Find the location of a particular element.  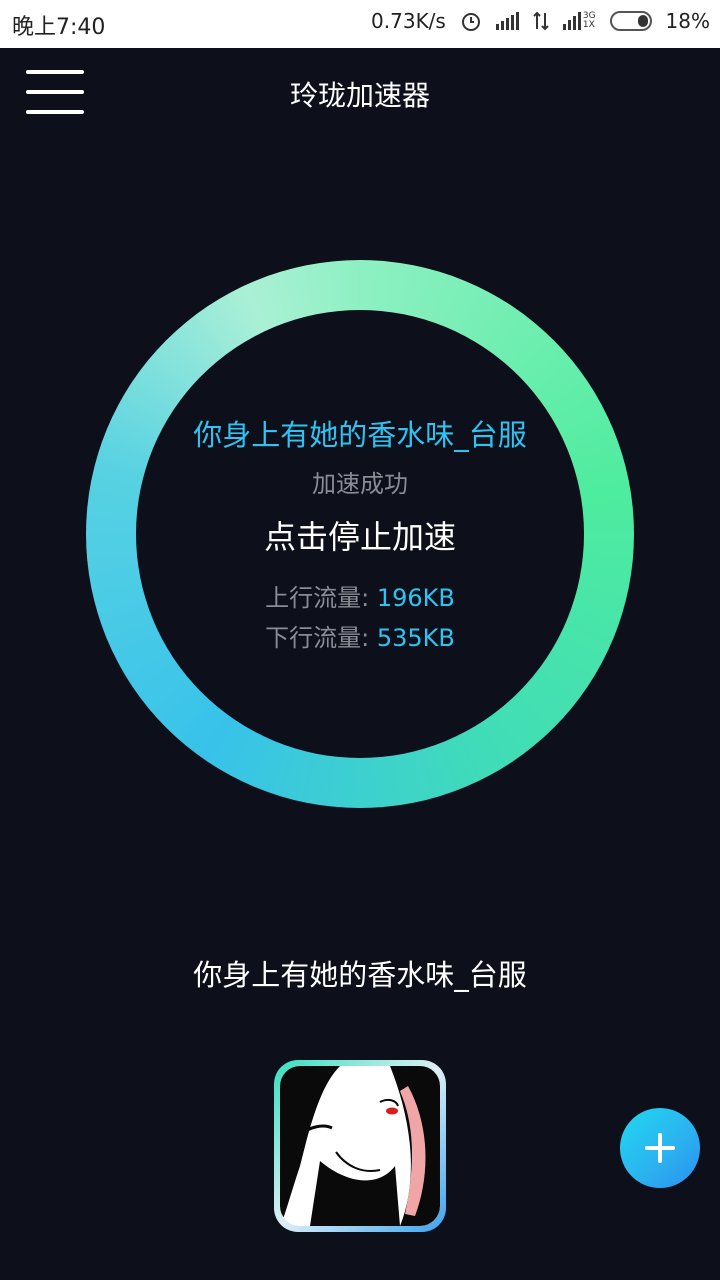

plus-icon-vertical is located at coordinates (660, 1148).